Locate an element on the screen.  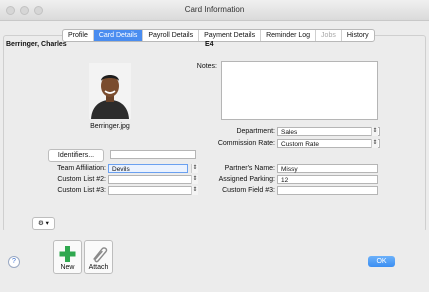
team-affiliation-label: Team Affiliation: is located at coordinates (81, 168).